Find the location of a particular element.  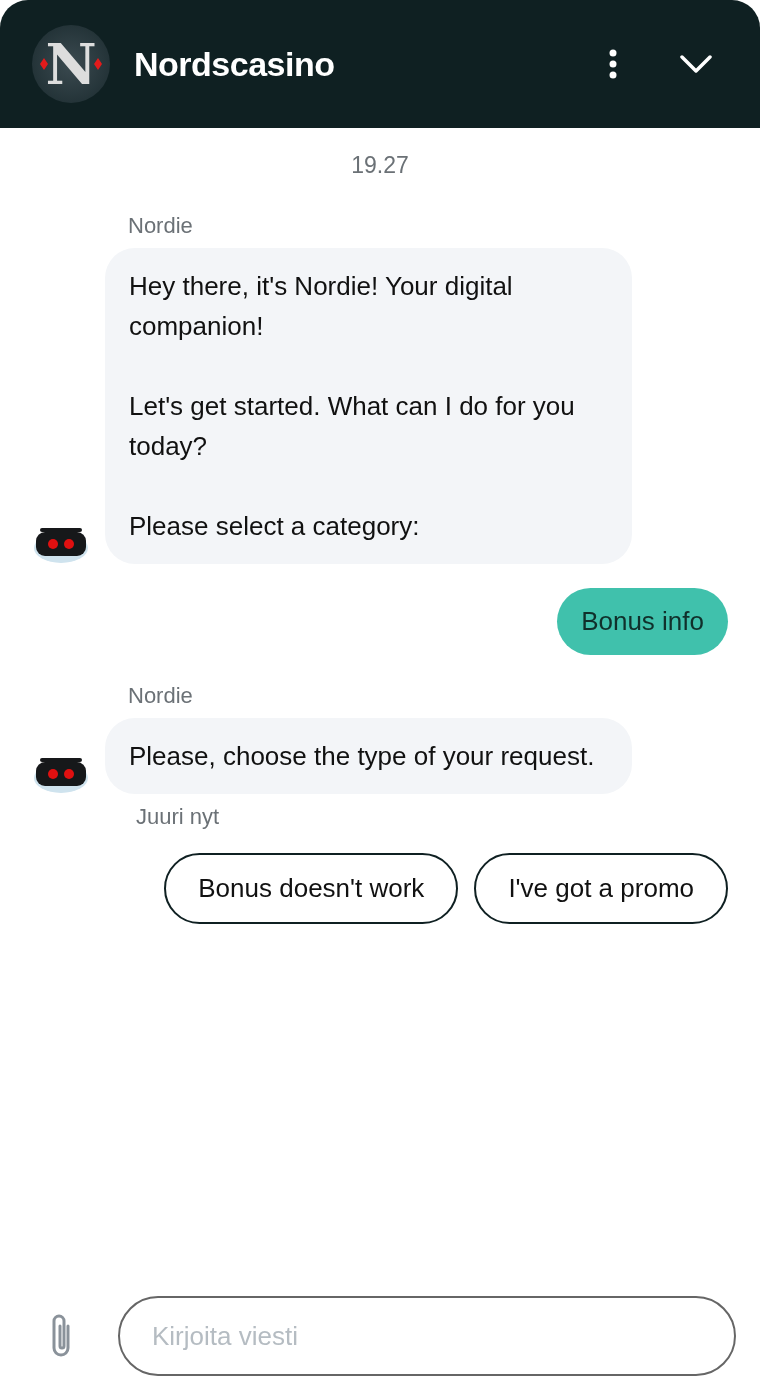

delivery-status: Juuri nyt is located at coordinates (178, 816).